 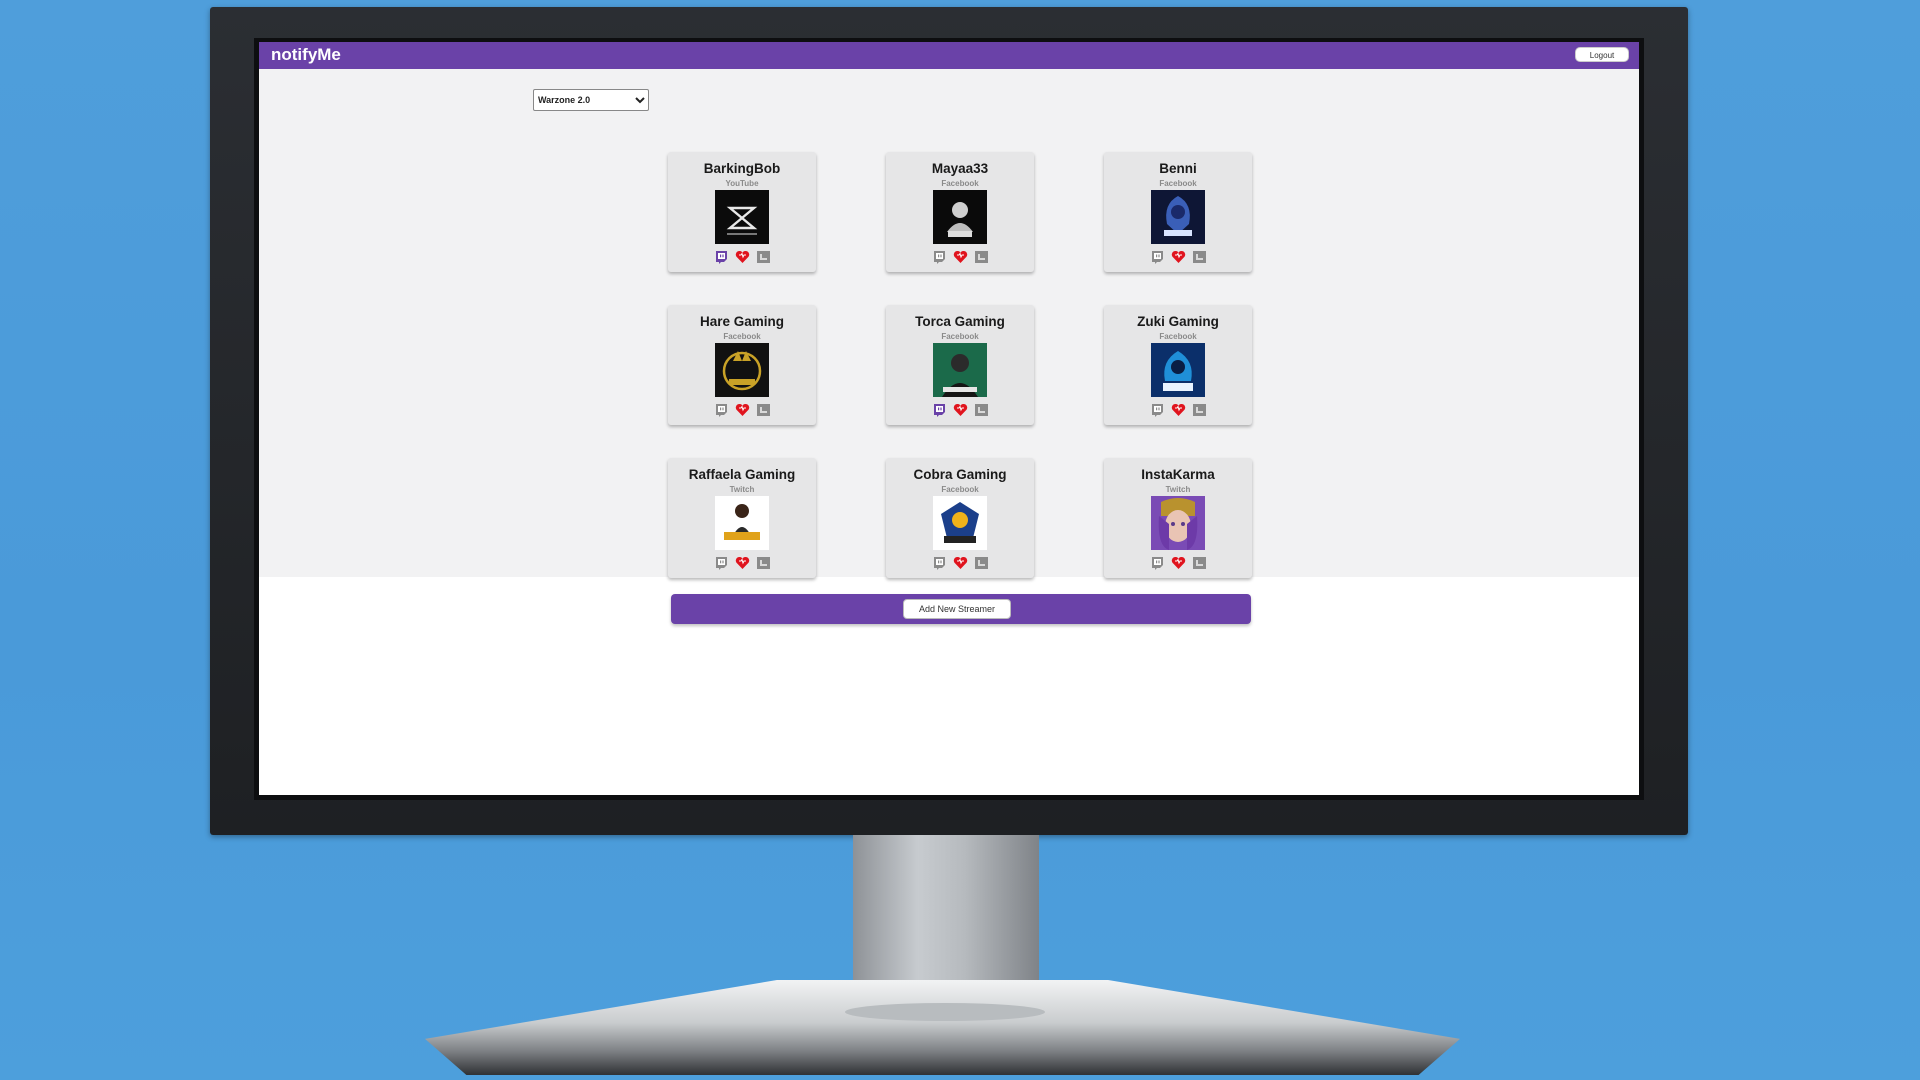 I want to click on add-streamer-button: Add New Streamer, so click(x=957, y=609).